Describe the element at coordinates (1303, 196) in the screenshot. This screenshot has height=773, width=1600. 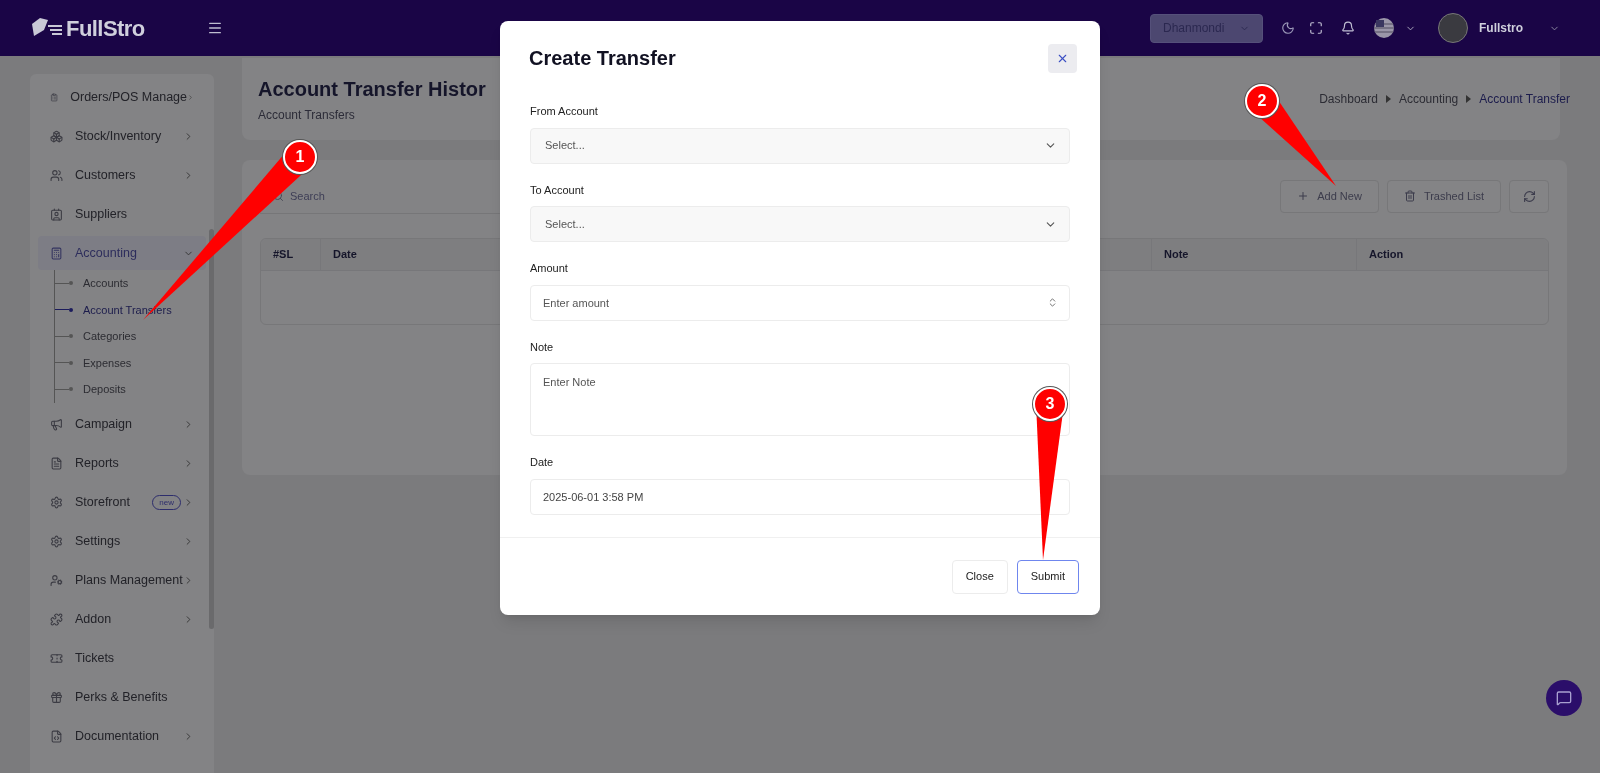
I see `plus-icon` at that location.